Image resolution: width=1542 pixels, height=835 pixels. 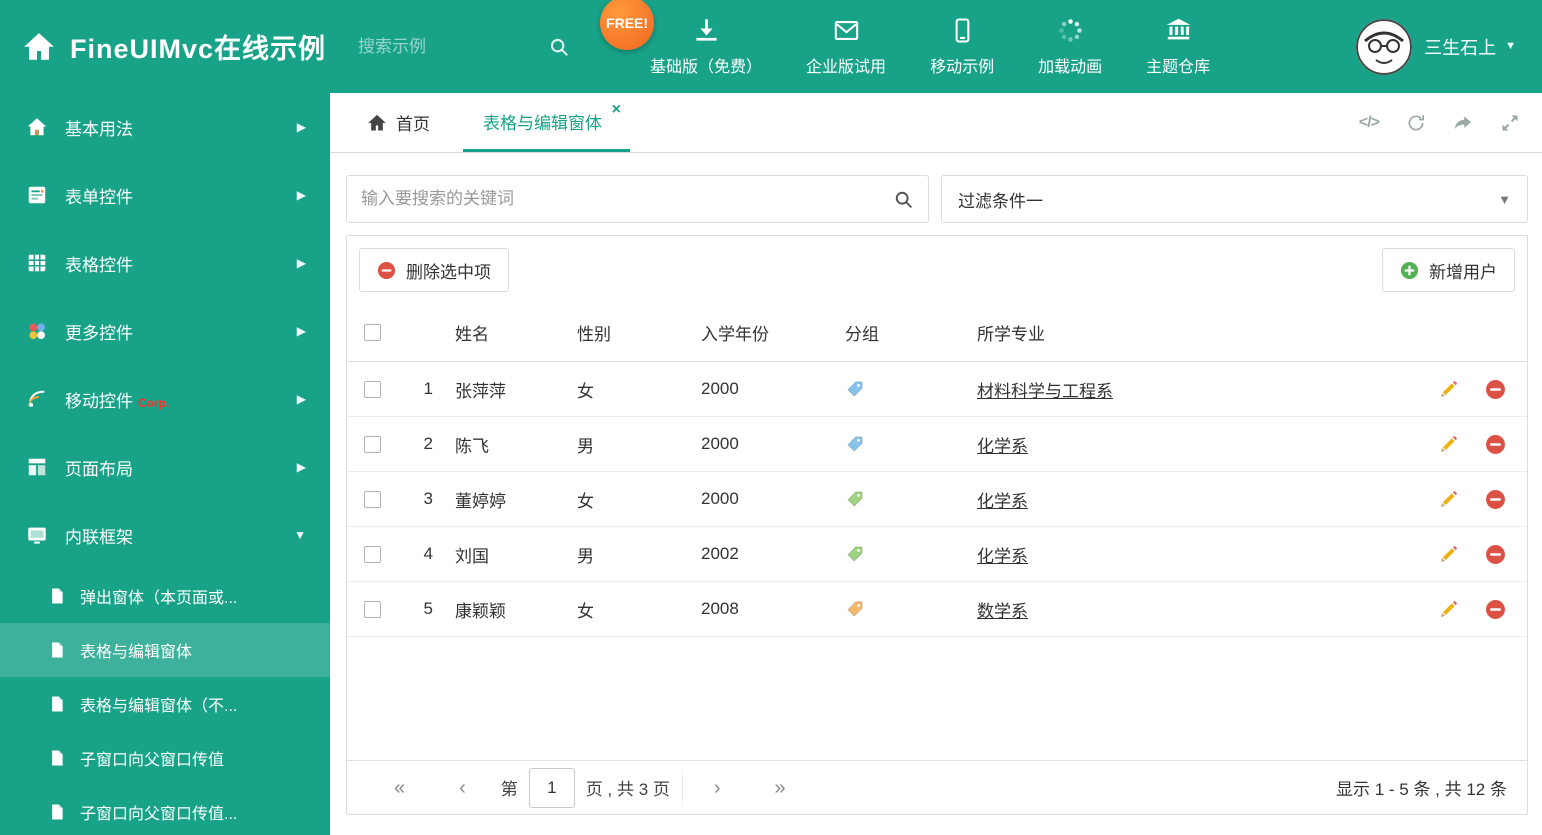 What do you see at coordinates (165, 263) in the screenshot?
I see `sidebar-item-table-controls: 表格控件 ▶` at bounding box center [165, 263].